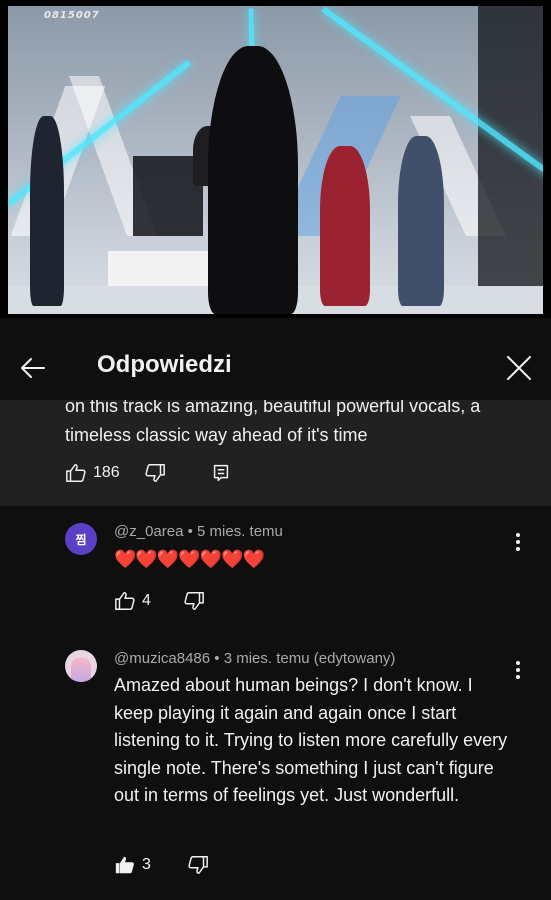 This screenshot has height=900, width=551. I want to click on reply-author-line: @z_0area • 5 mies. temu, so click(198, 531).